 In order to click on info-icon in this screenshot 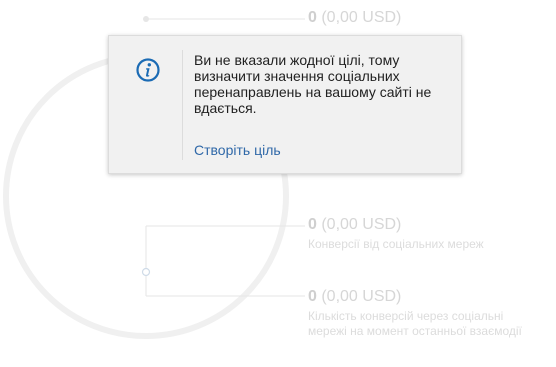, I will do `click(148, 70)`.